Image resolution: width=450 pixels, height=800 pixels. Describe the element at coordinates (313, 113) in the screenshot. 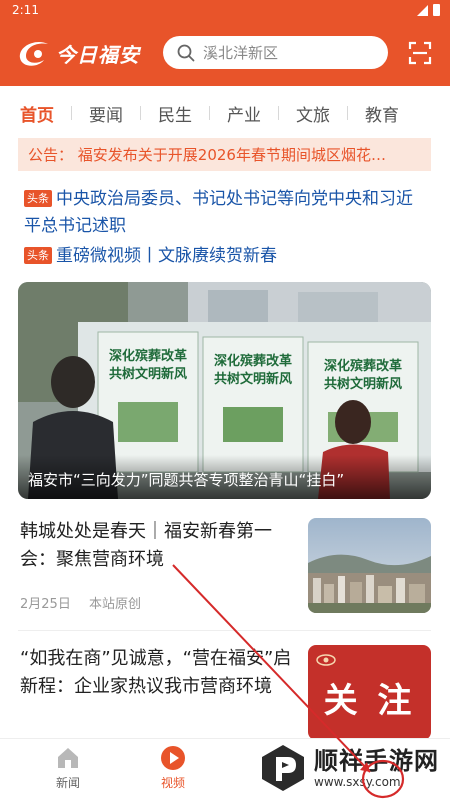

I see `tab-culture-tourism: 文旅` at that location.